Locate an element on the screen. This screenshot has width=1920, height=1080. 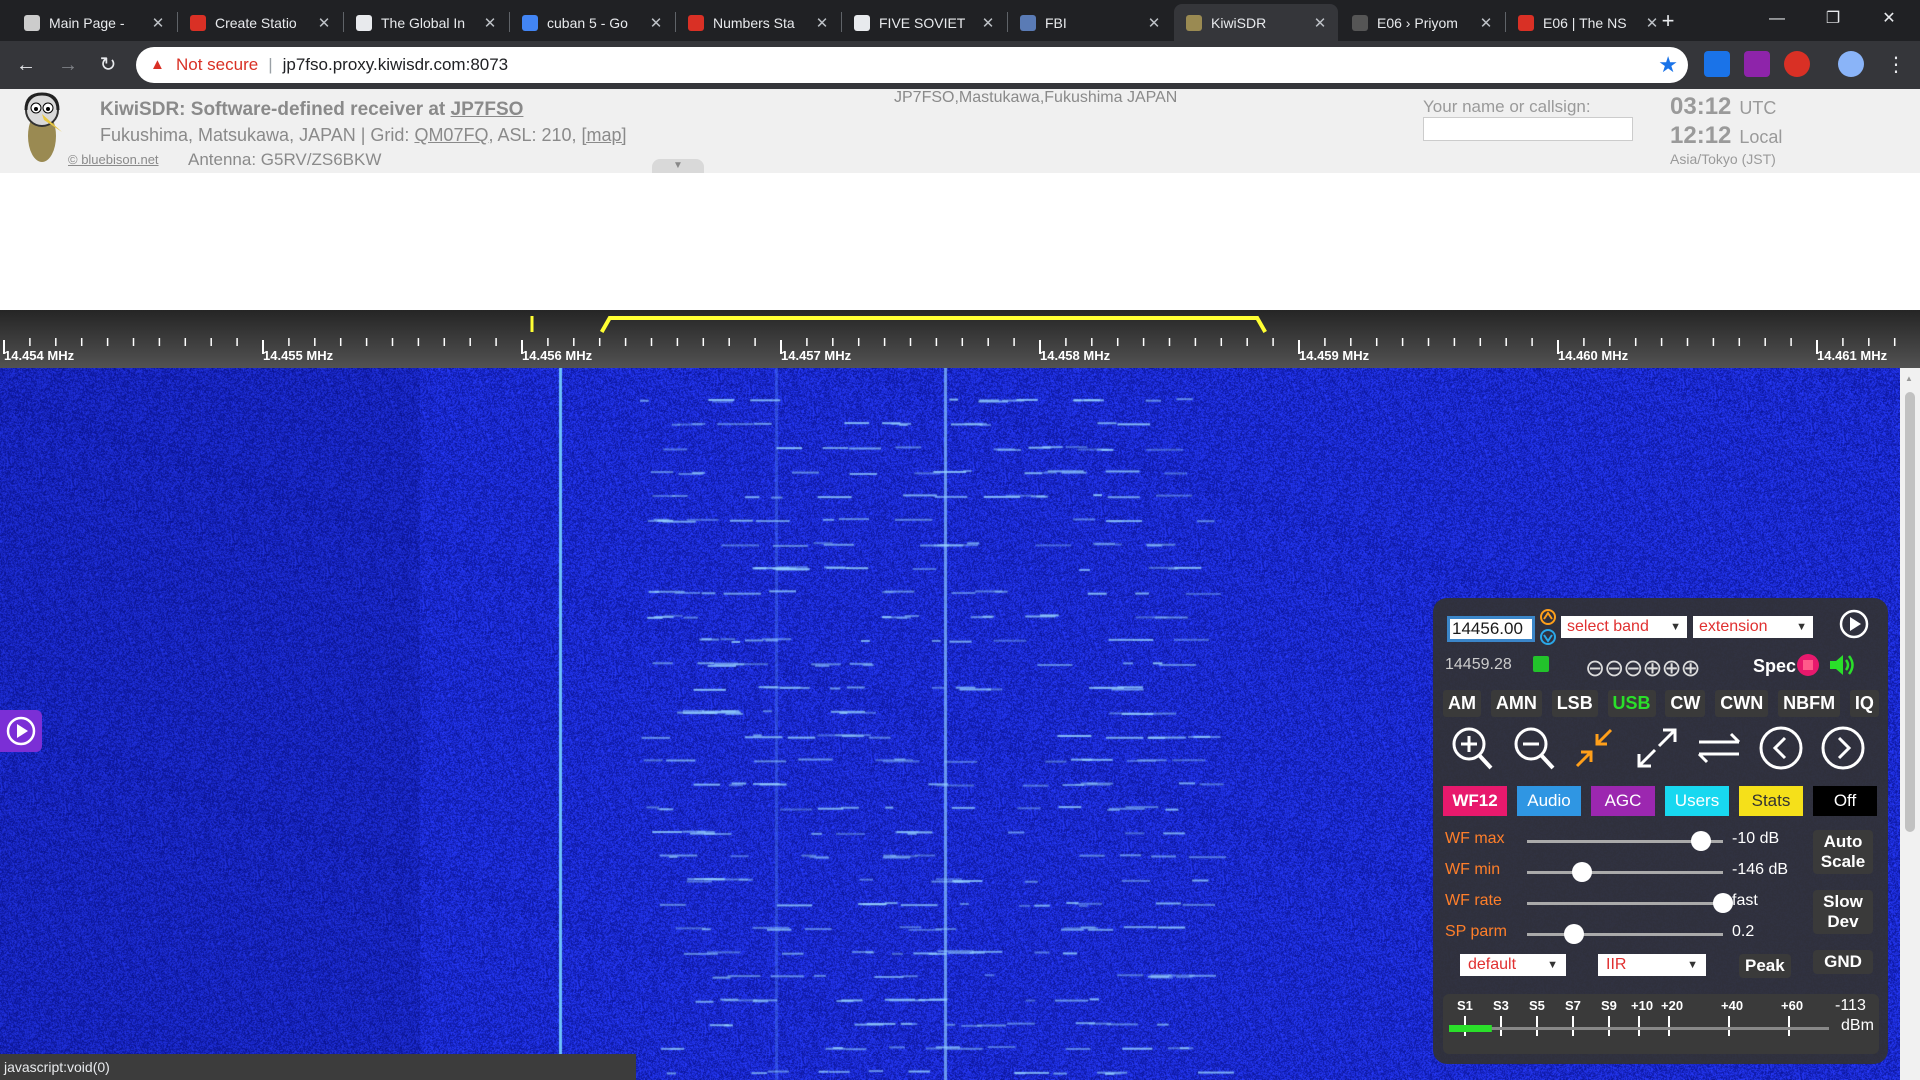
waterfall-scrollbar: ▲ is located at coordinates (1910, 724).